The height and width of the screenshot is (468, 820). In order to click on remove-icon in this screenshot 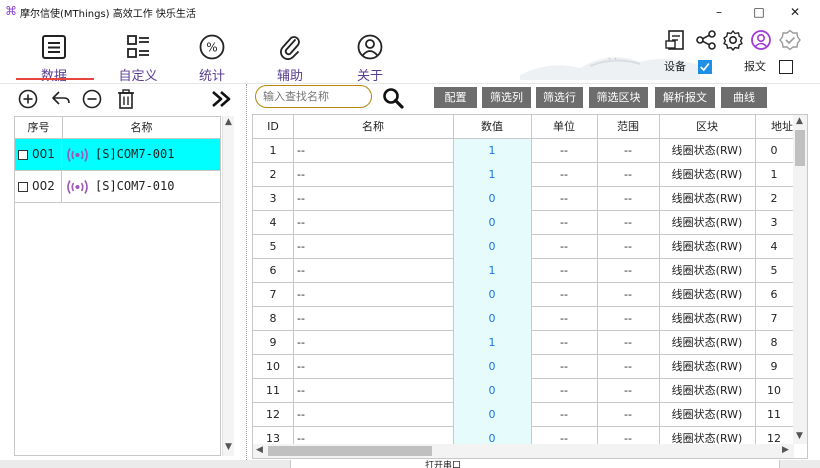, I will do `click(92, 99)`.